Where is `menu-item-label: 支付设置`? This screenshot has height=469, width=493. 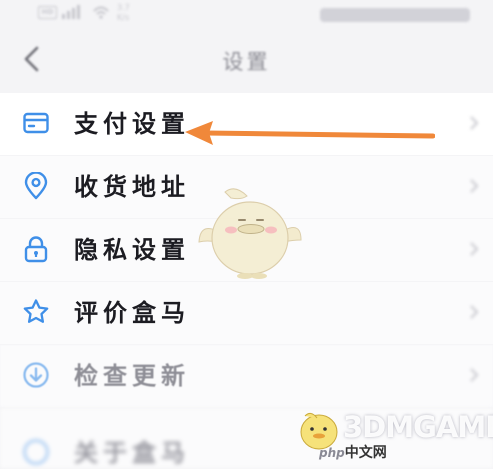 menu-item-label: 支付设置 is located at coordinates (132, 124).